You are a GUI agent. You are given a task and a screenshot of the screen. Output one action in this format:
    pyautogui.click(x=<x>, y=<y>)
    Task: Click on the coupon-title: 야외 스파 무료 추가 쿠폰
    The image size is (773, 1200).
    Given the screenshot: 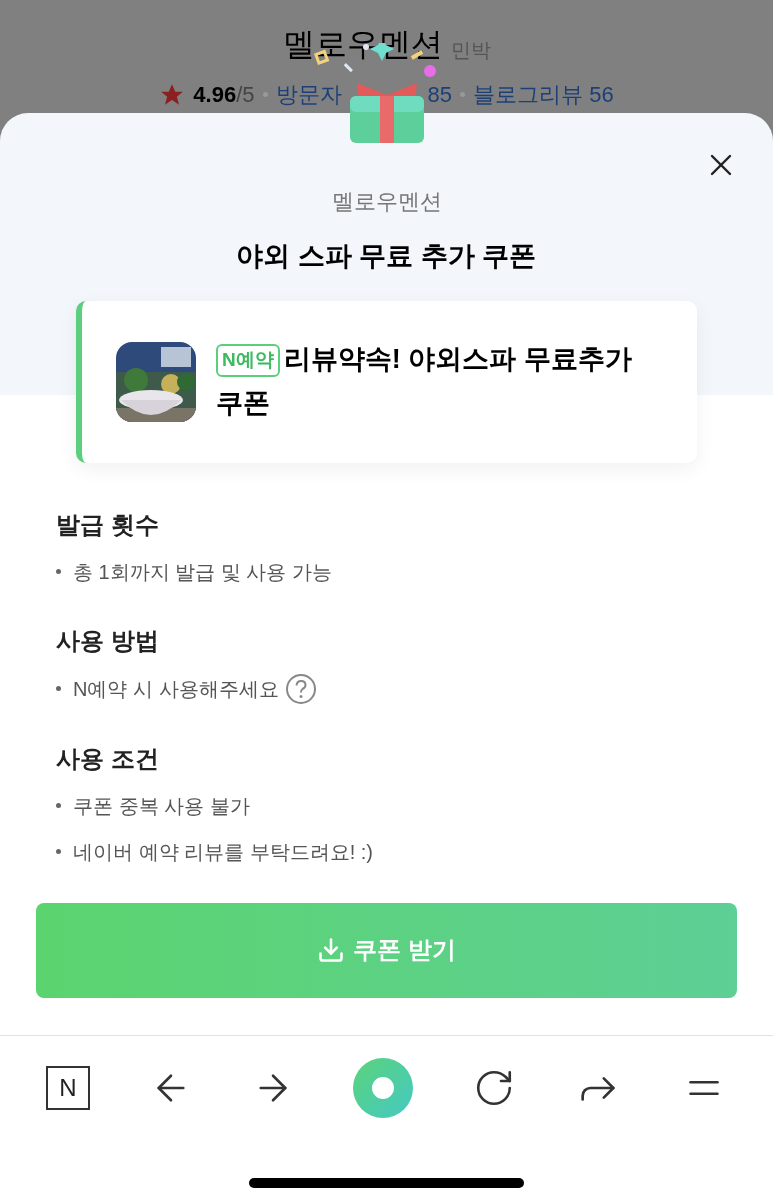 What is the action you would take?
    pyautogui.click(x=386, y=256)
    